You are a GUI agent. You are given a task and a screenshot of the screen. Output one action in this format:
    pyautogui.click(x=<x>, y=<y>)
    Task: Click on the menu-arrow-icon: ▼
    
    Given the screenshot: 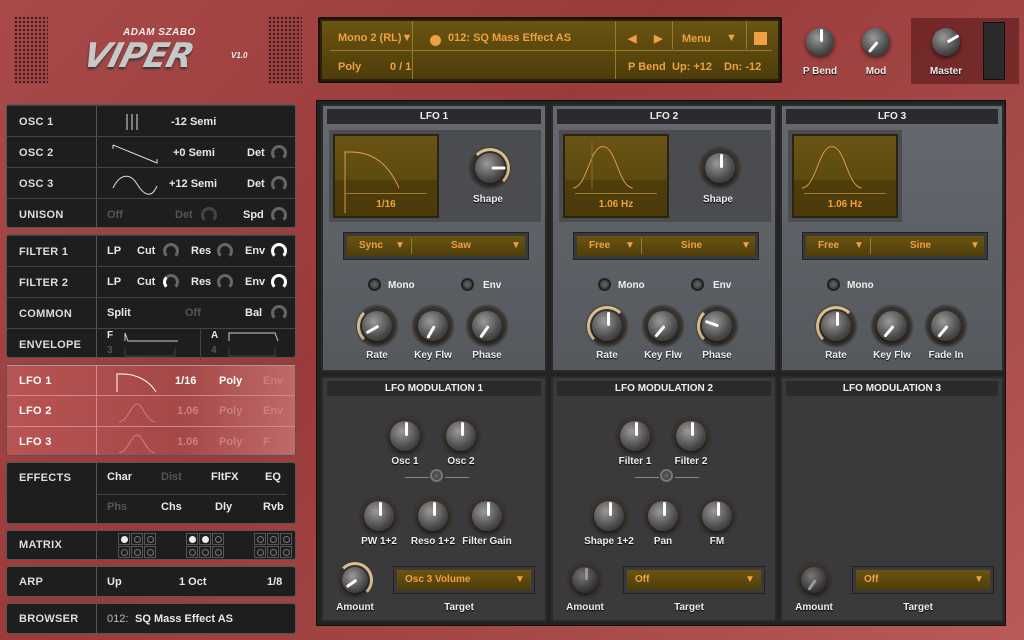 What is the action you would take?
    pyautogui.click(x=731, y=38)
    